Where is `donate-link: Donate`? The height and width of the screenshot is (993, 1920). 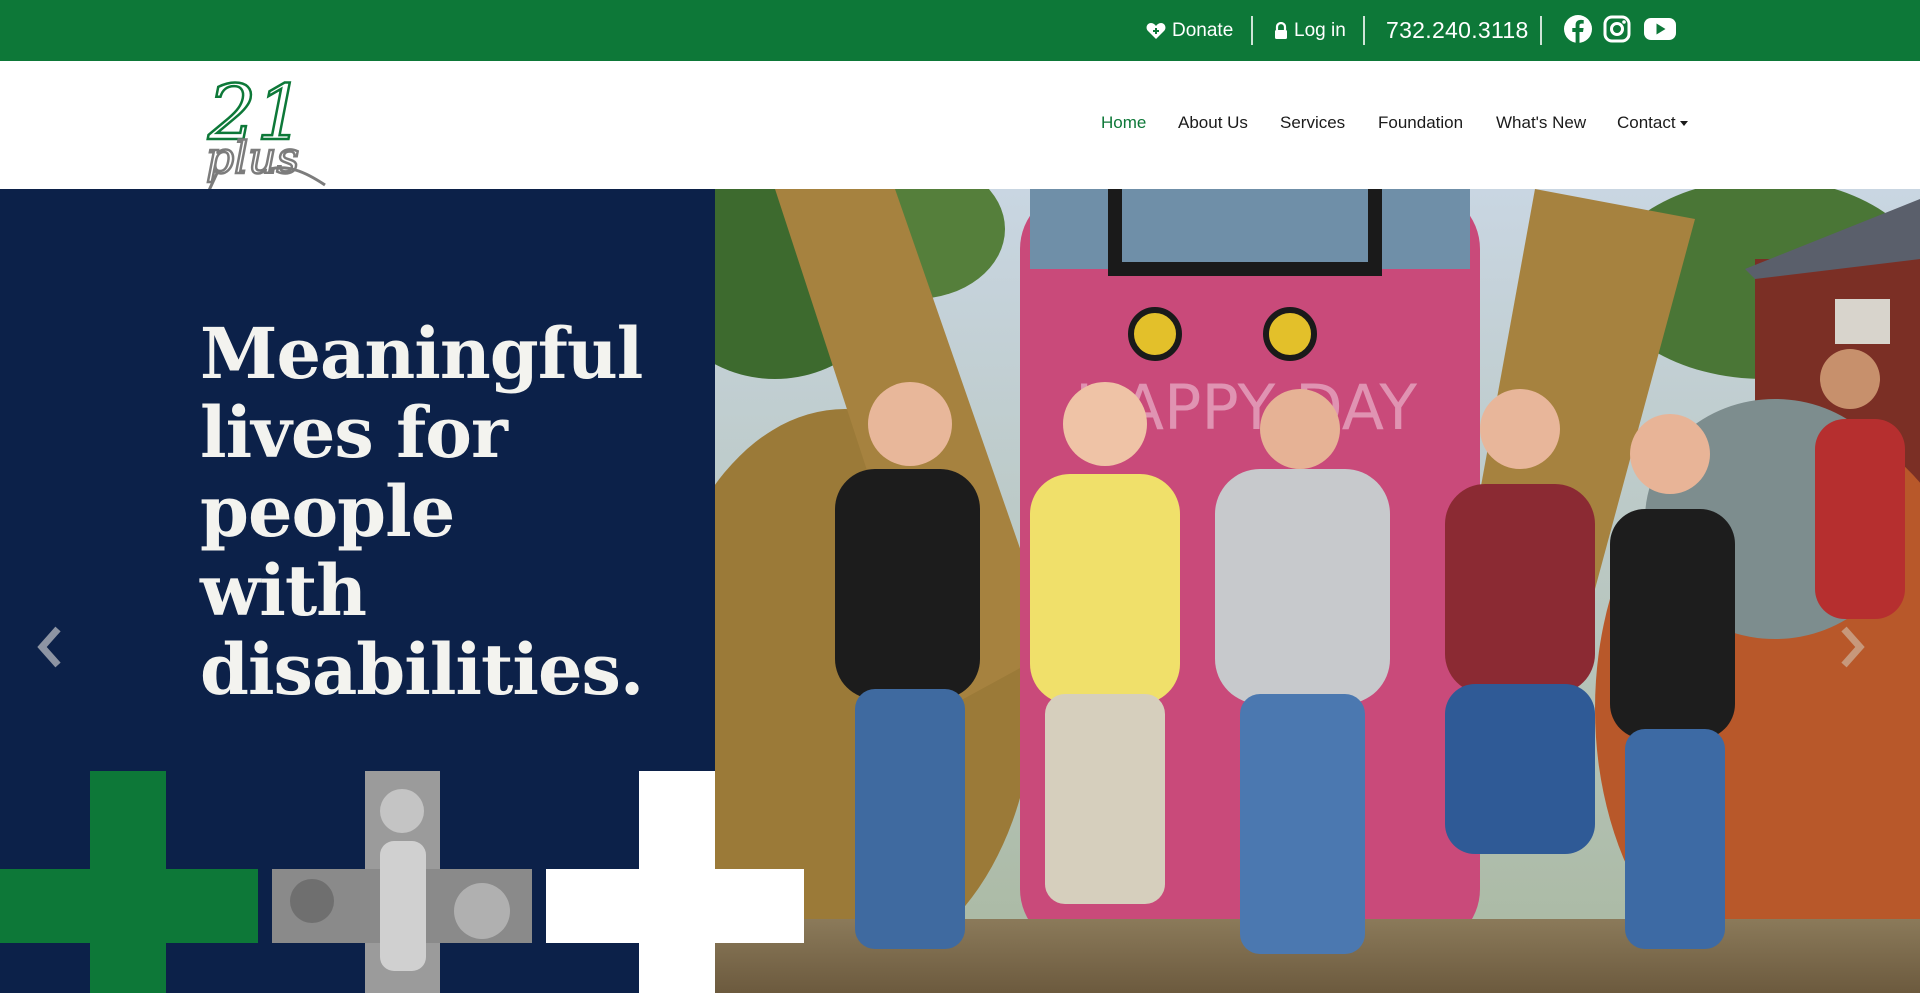
donate-link: Donate is located at coordinates (1189, 30).